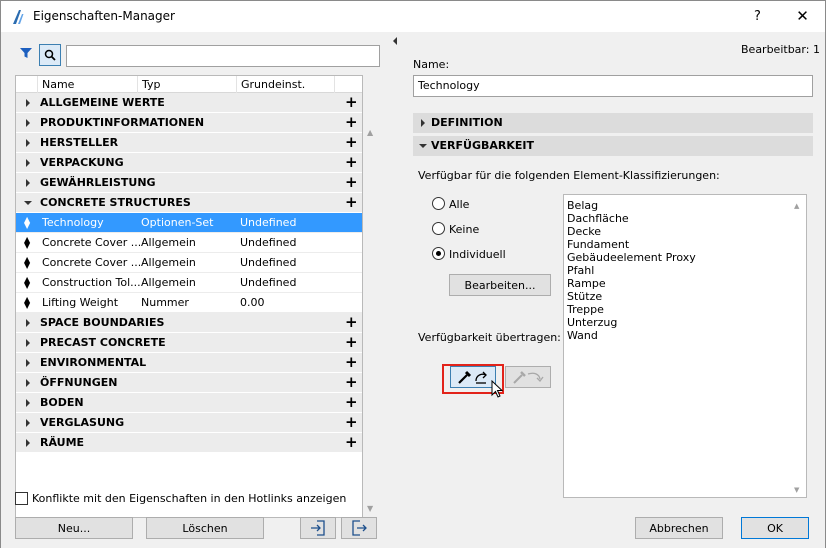  I want to click on table-row-group: ÖFFNUNGEN +, so click(189, 383).